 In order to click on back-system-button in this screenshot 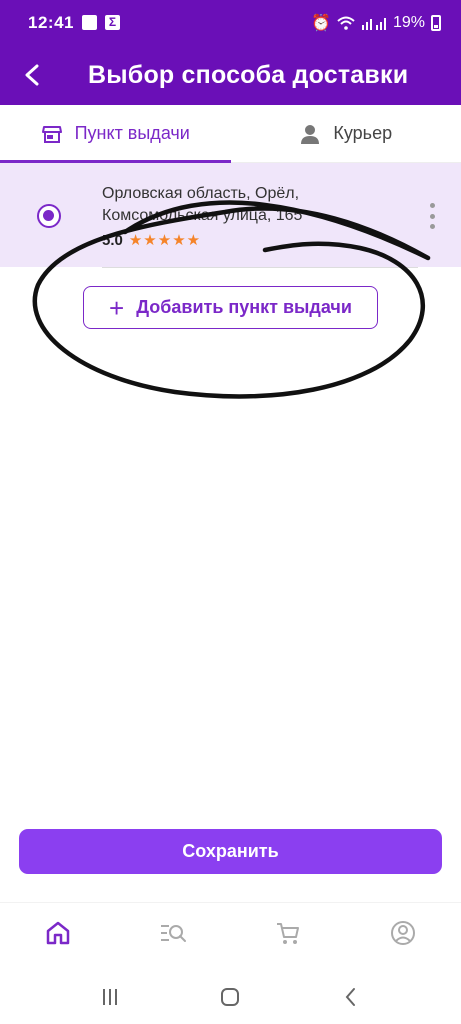, I will do `click(351, 997)`.